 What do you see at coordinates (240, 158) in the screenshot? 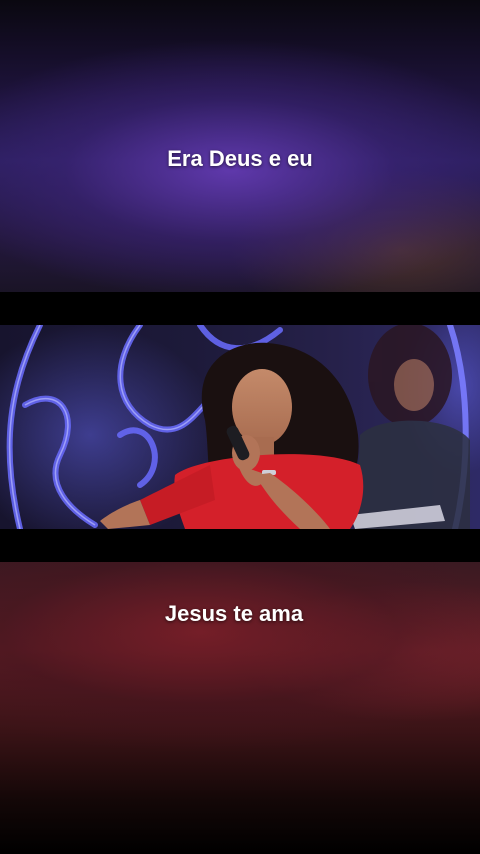
I see `lyric-caption-top: Era Deus e eu` at bounding box center [240, 158].